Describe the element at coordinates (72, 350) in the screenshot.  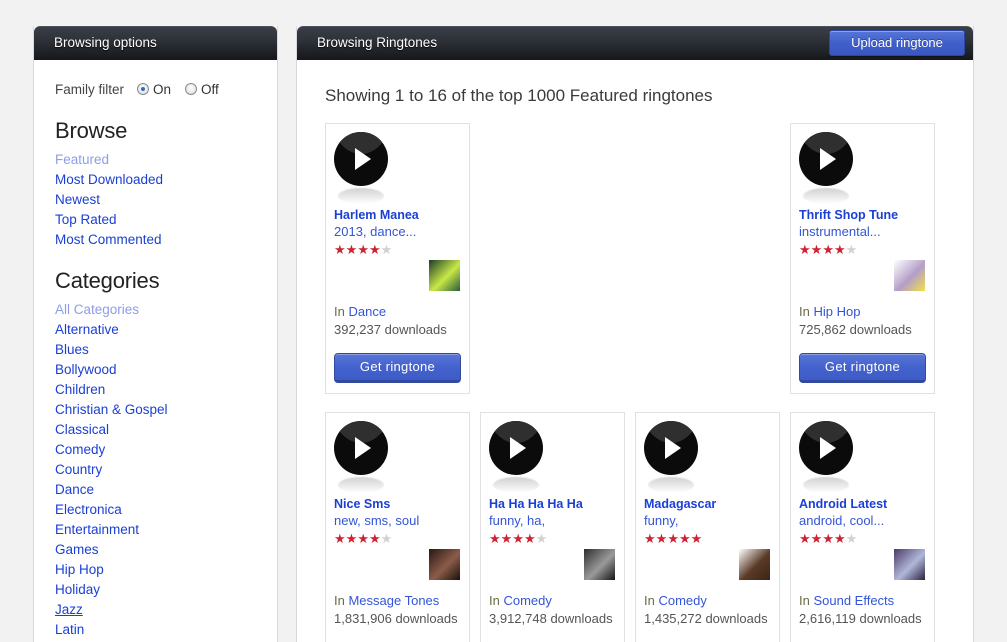
I see `category-link-blues: Blues` at that location.